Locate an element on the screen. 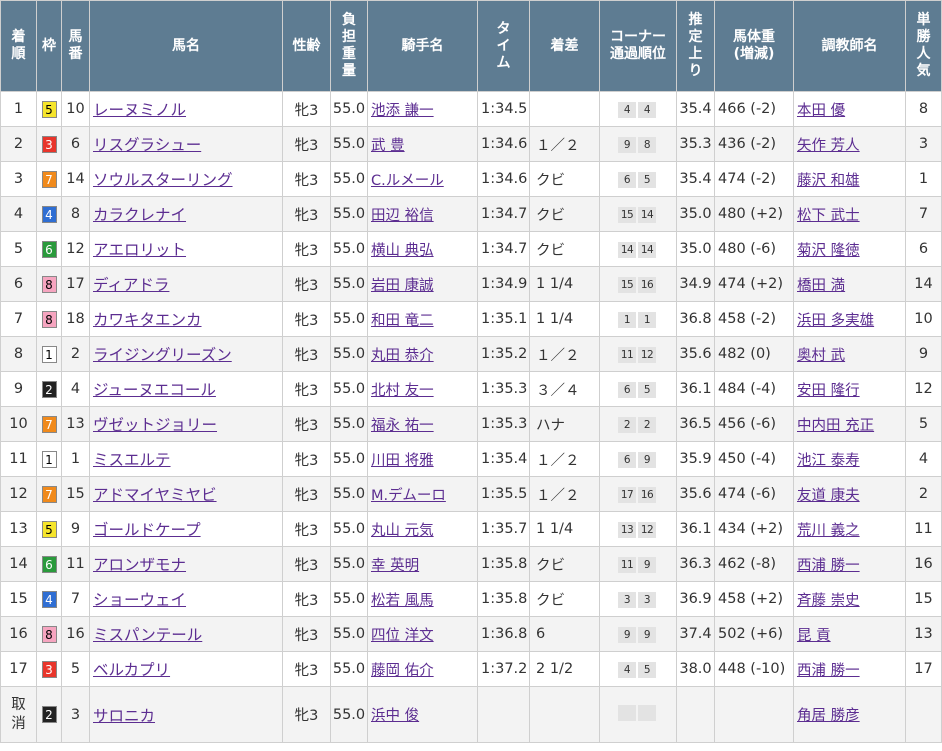  jockey-link: 川田 将雅 is located at coordinates (402, 461).